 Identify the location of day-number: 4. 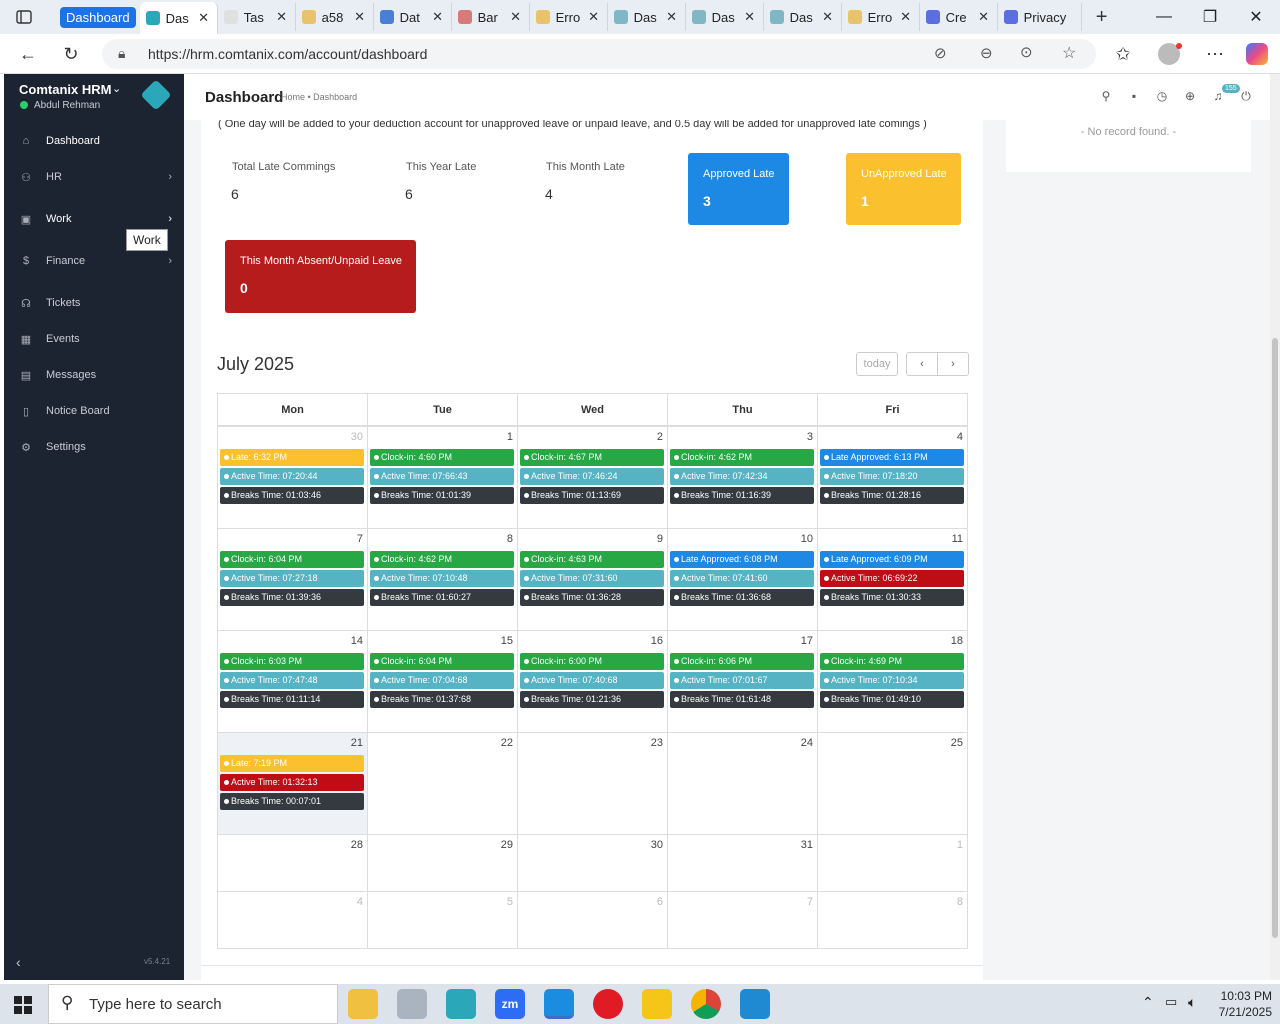
(960, 437).